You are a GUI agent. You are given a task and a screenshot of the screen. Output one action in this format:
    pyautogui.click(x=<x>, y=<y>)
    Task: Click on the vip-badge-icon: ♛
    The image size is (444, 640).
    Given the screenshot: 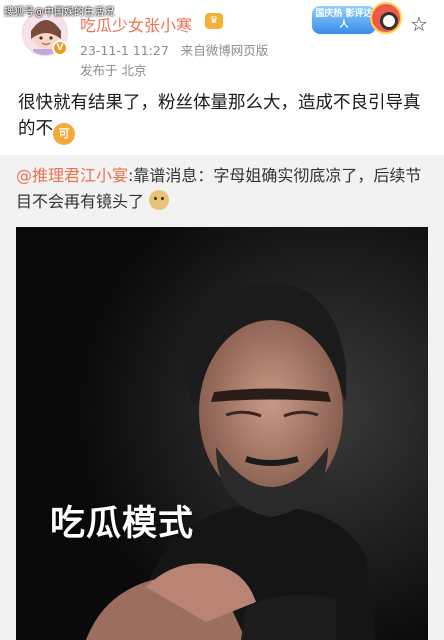 What is the action you would take?
    pyautogui.click(x=214, y=21)
    